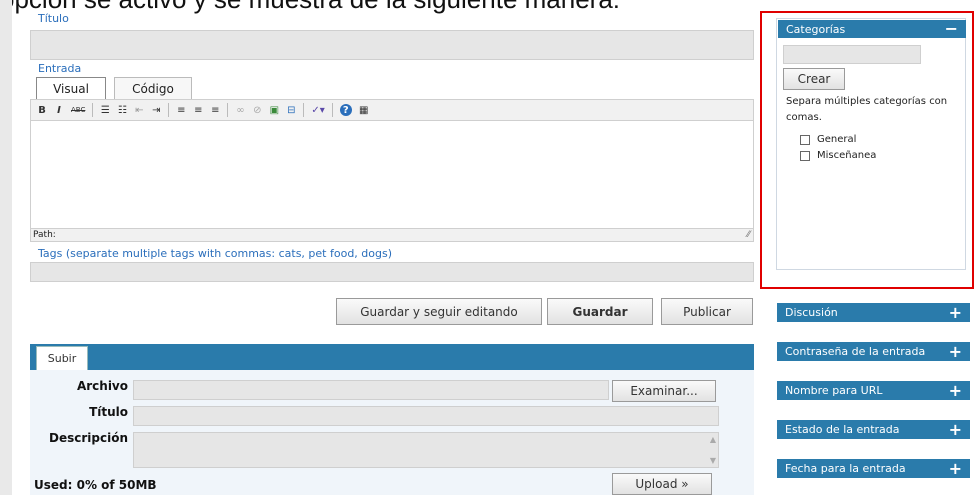  Describe the element at coordinates (713, 460) in the screenshot. I see `scroll-down-icon: ▼` at that location.